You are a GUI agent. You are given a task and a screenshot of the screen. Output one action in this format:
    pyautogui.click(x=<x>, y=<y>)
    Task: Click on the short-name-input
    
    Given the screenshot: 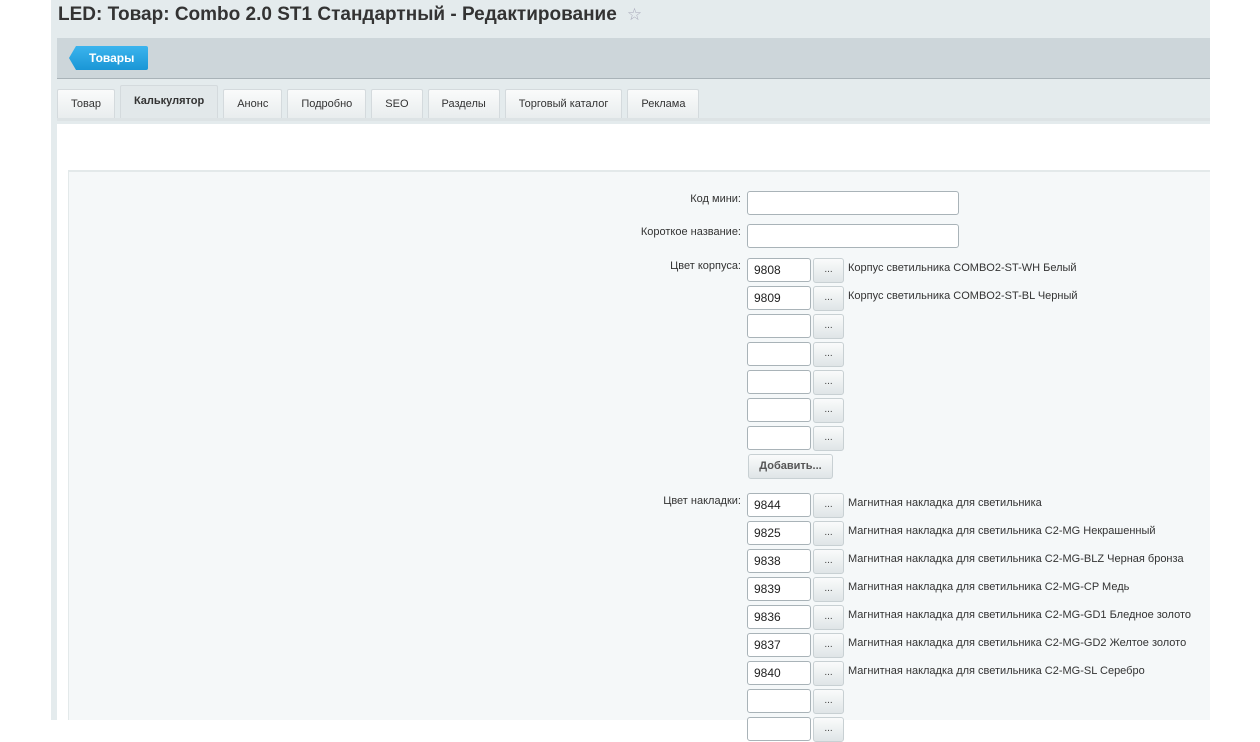 What is the action you would take?
    pyautogui.click(x=853, y=236)
    